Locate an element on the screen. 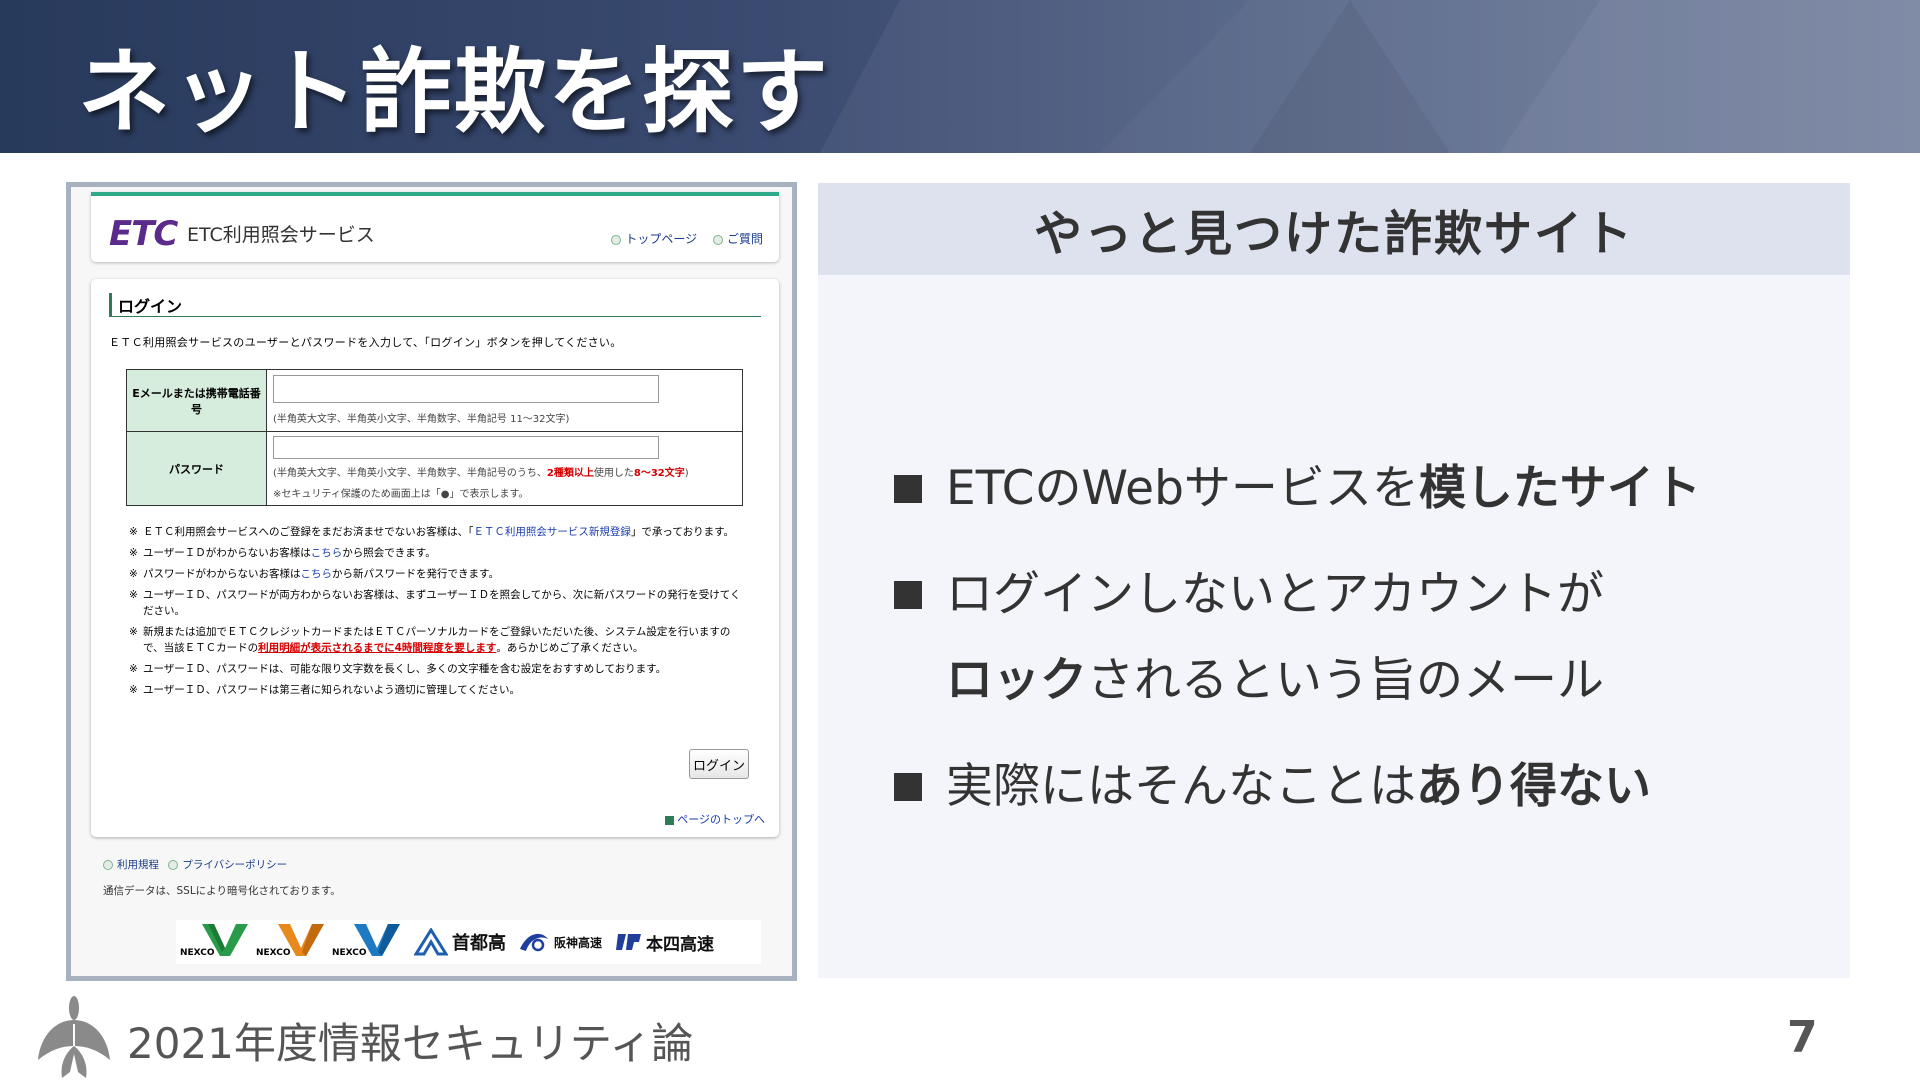 The width and height of the screenshot is (1920, 1080). email-hint: (半角英大文字、半角英小文字、半角数字、半角記号 11～32文字) is located at coordinates (421, 419).